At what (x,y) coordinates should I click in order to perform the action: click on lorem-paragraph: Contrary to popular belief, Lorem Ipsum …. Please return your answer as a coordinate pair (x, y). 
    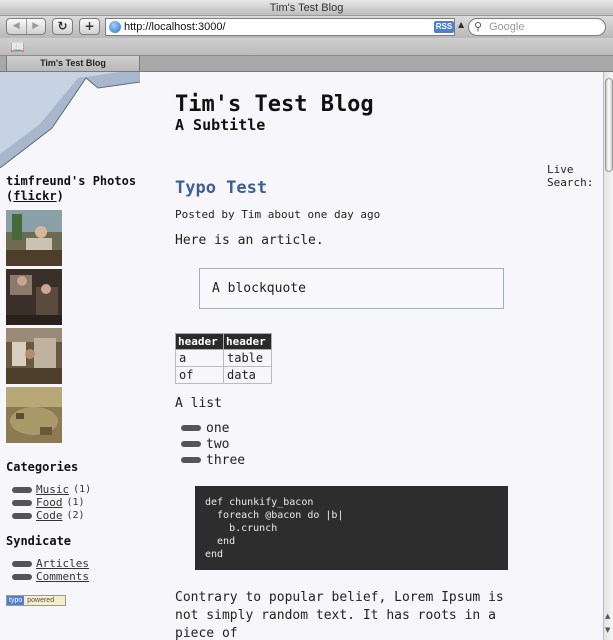
    Looking at the image, I should click on (339, 615).